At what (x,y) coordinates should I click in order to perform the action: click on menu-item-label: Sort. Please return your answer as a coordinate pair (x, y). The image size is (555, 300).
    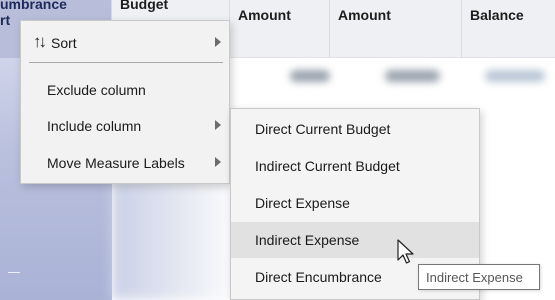
    Looking at the image, I should click on (64, 43).